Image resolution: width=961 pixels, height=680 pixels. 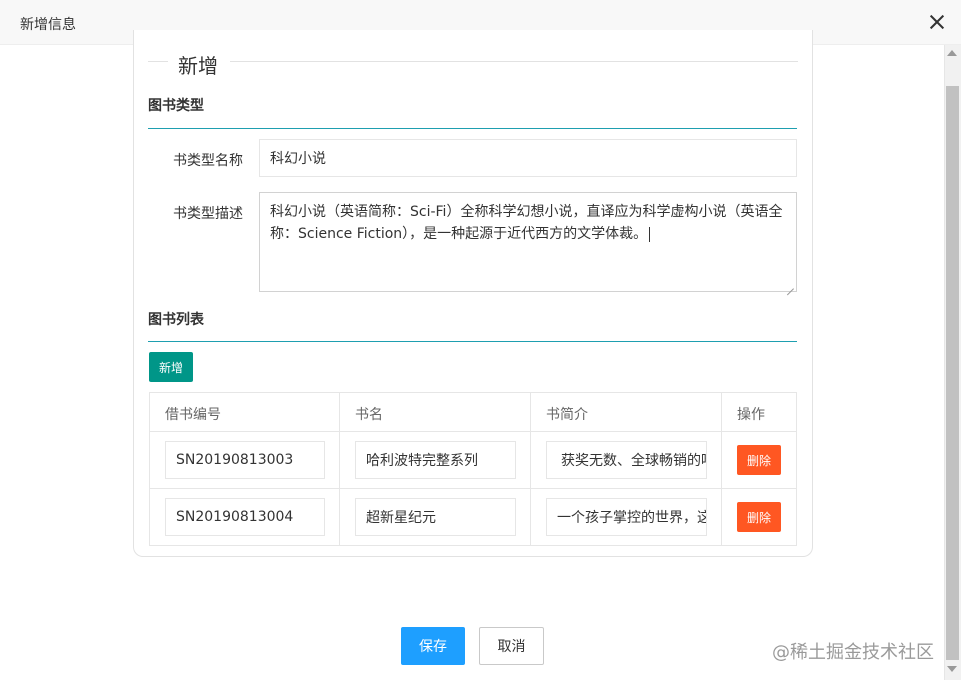 I want to click on col-header-intro: 书简介, so click(x=567, y=415).